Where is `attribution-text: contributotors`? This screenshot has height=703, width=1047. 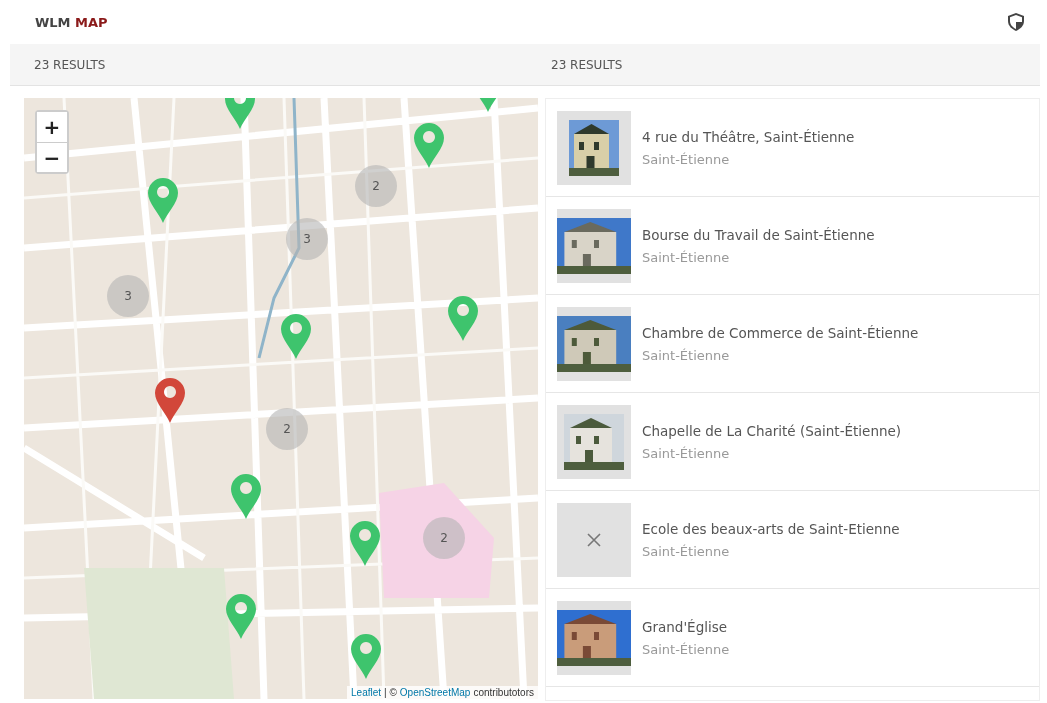
attribution-text: contributotors is located at coordinates (503, 692).